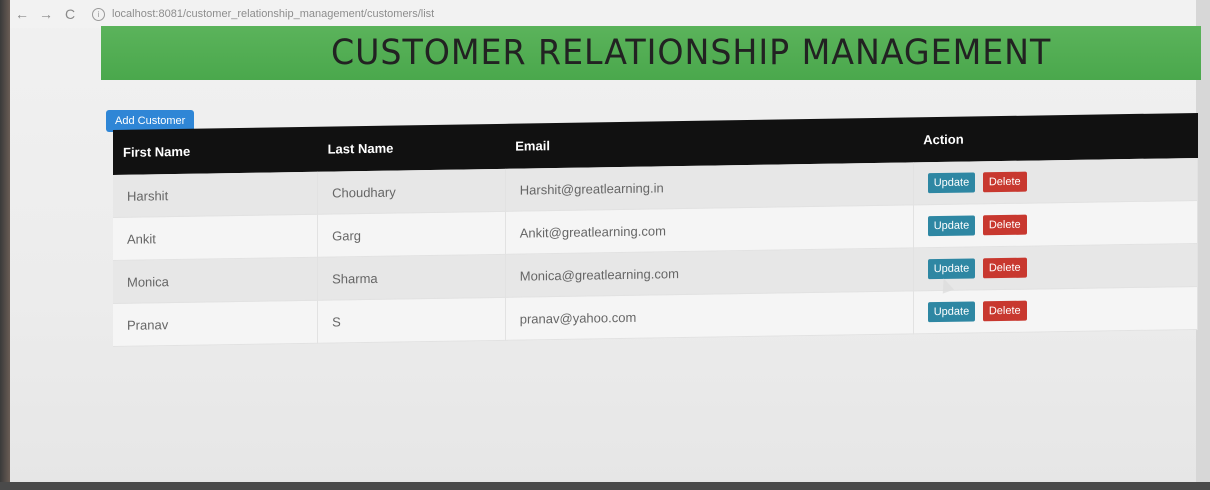 Image resolution: width=1210 pixels, height=490 pixels. What do you see at coordinates (70, 14) in the screenshot?
I see `reload-icon: C` at bounding box center [70, 14].